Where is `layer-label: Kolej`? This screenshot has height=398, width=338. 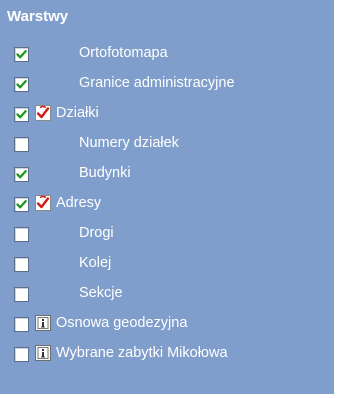 layer-label: Kolej is located at coordinates (95, 263).